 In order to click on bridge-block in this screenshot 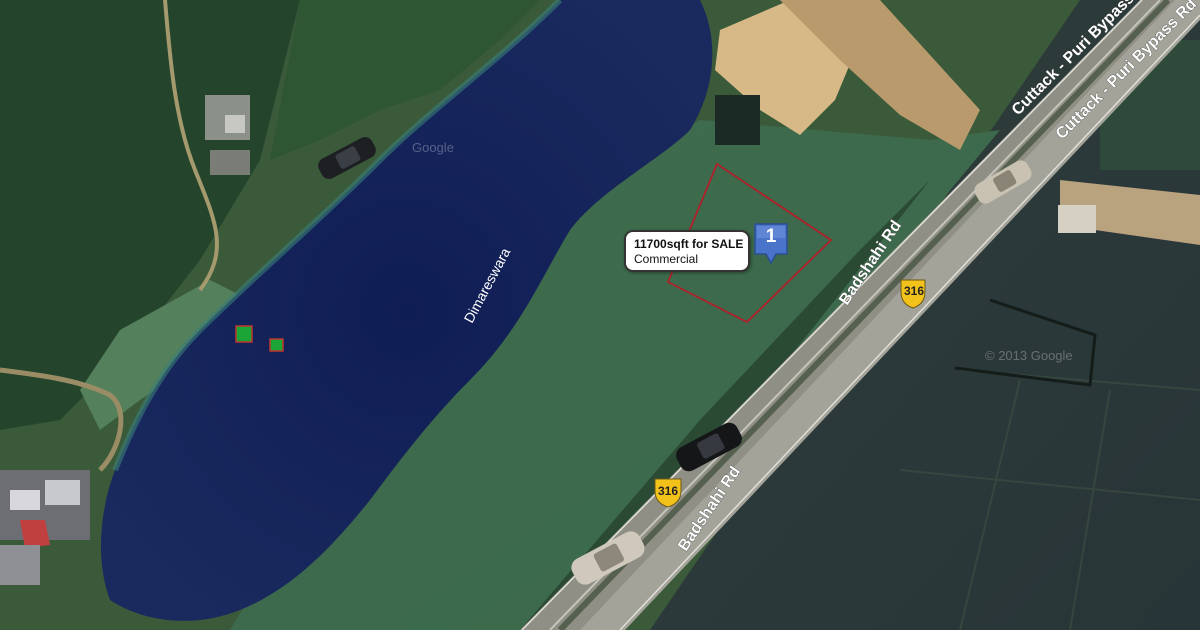, I will do `click(1077, 219)`.